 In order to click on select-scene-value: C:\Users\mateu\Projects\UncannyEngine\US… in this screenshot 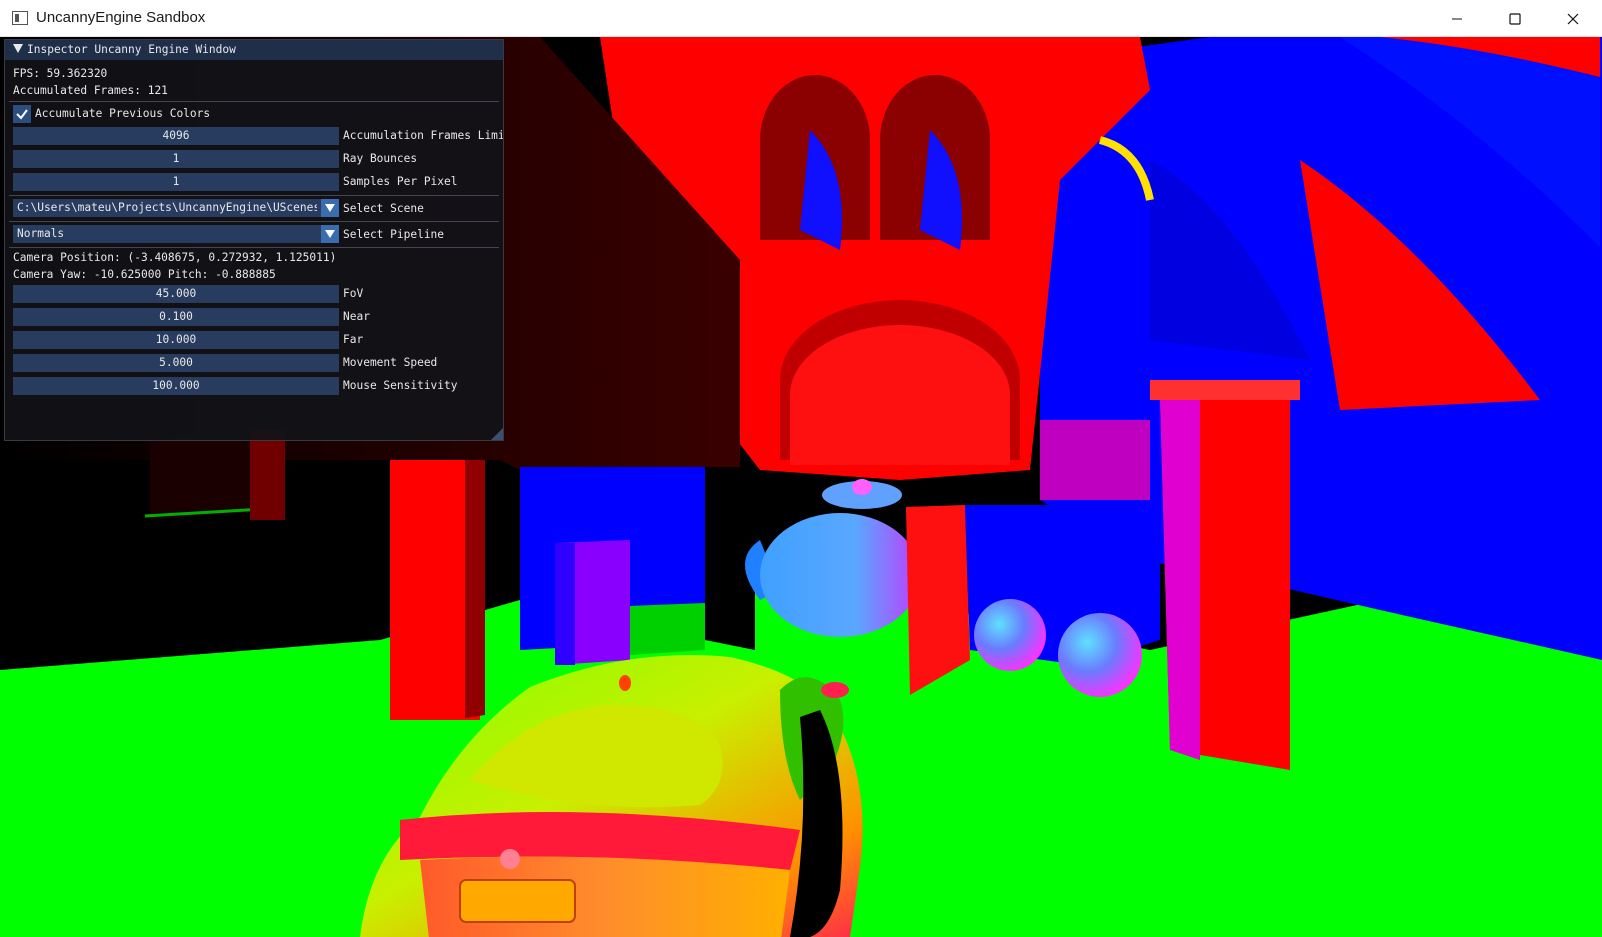, I will do `click(167, 207)`.